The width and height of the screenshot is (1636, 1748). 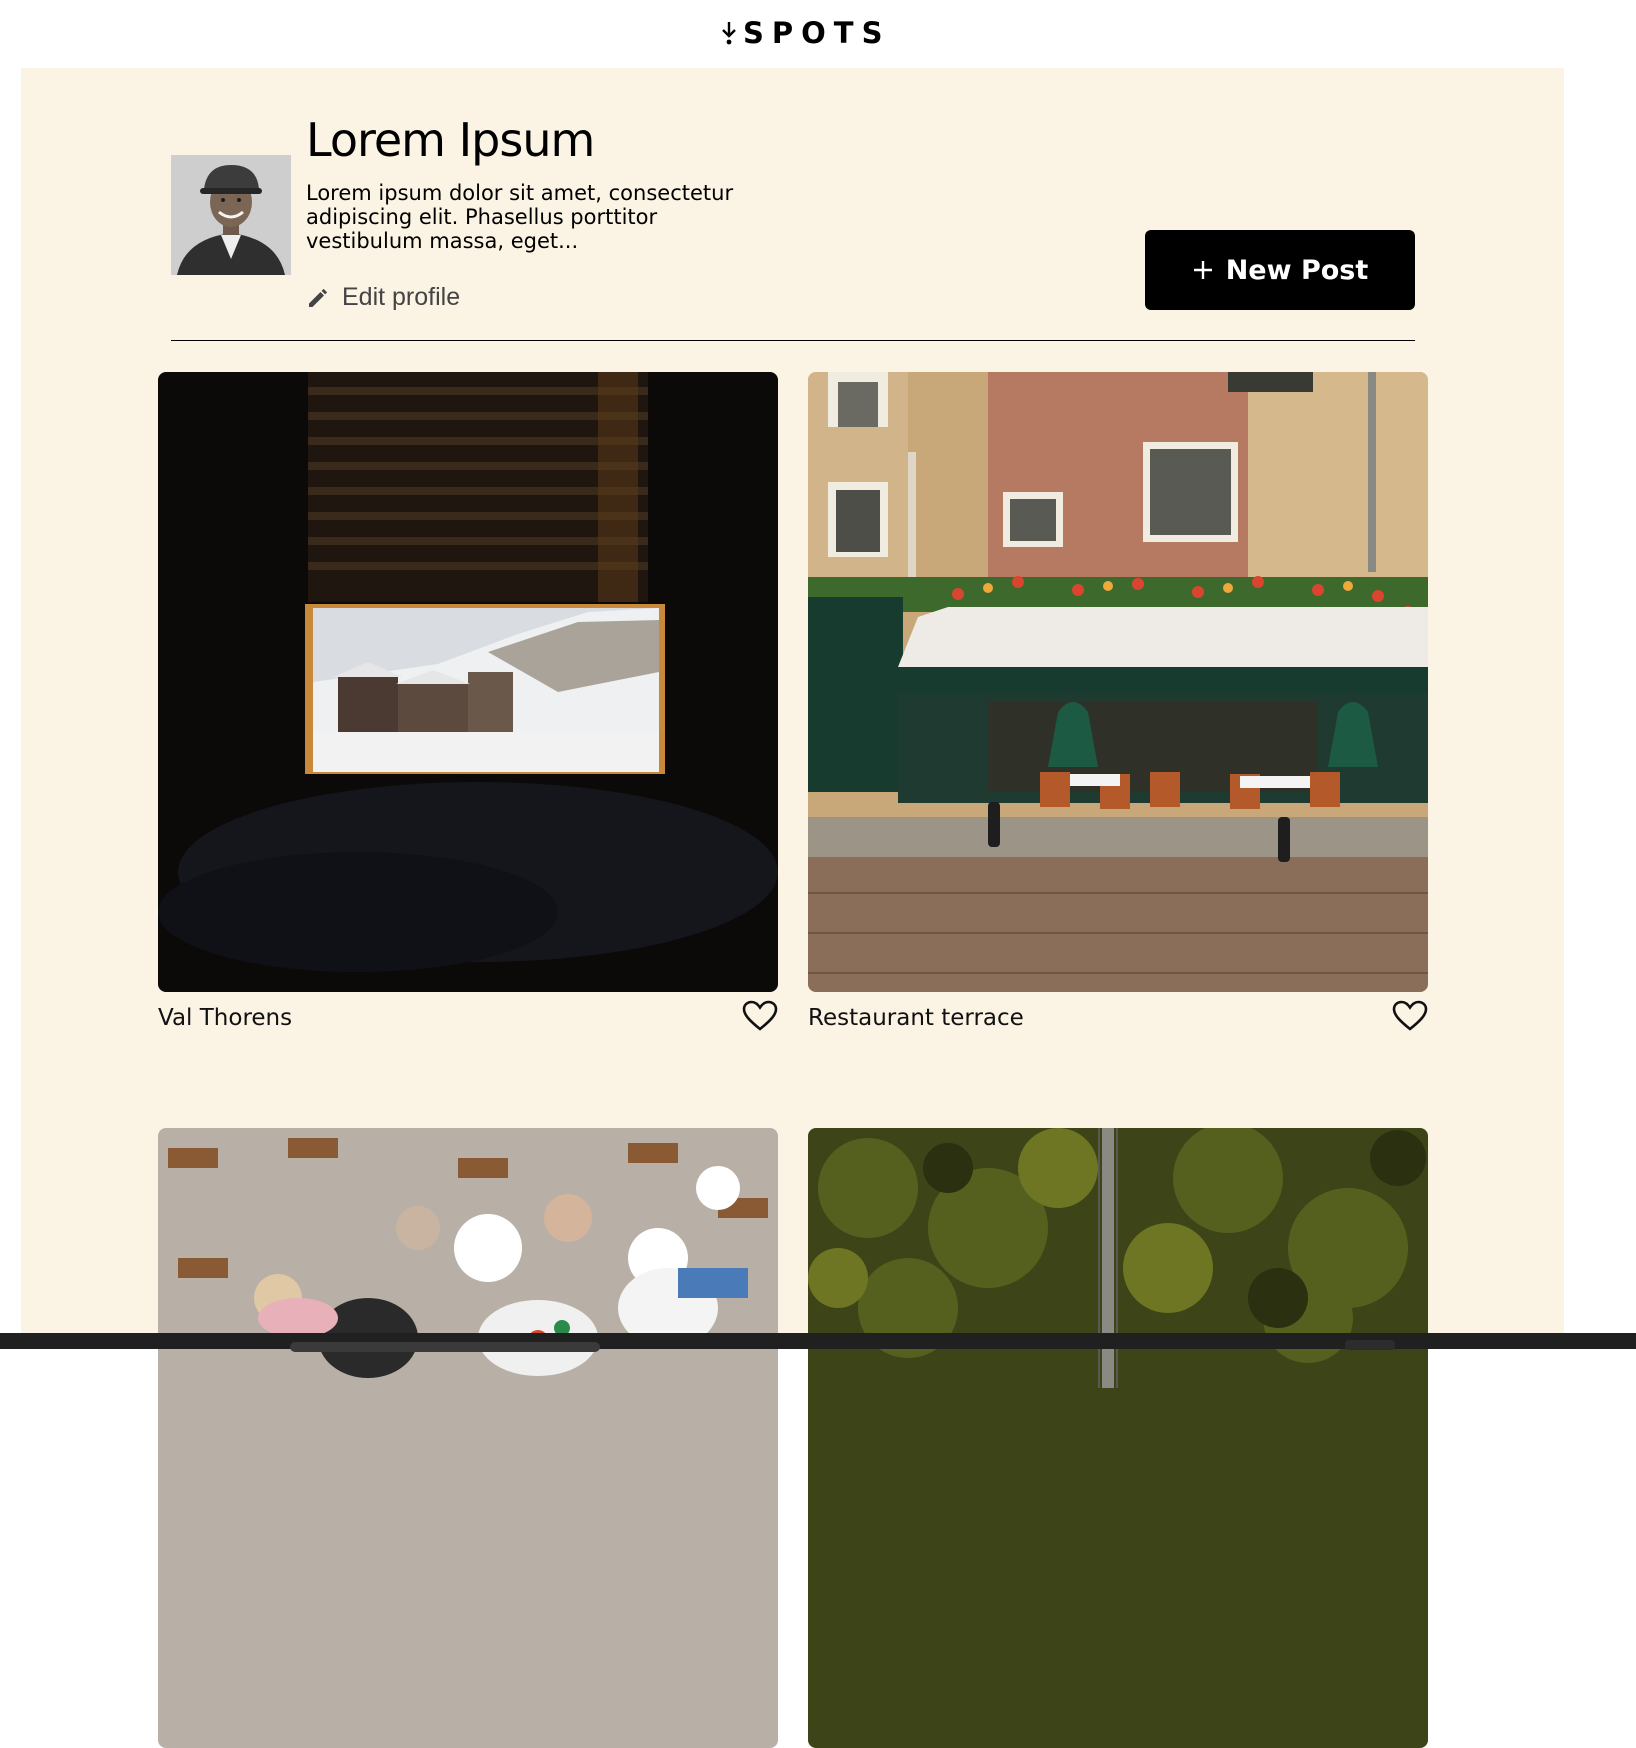 I want to click on pencil-icon, so click(x=318, y=297).